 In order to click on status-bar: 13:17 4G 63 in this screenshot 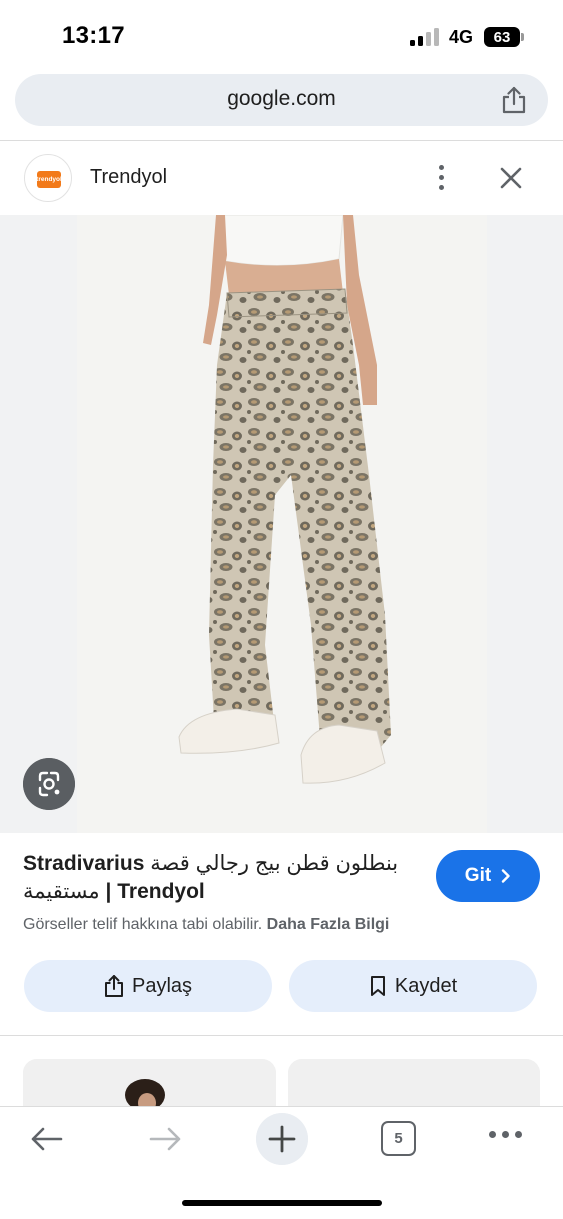, I will do `click(281, 35)`.